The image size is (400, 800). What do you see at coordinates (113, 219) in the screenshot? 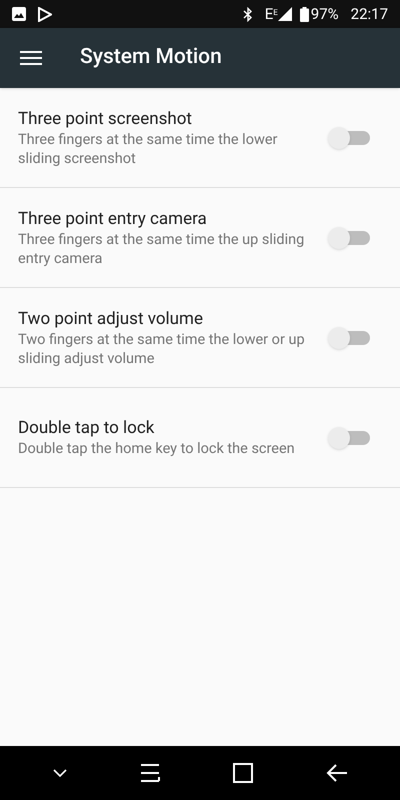
I see `setting-title: Three point entry camera` at bounding box center [113, 219].